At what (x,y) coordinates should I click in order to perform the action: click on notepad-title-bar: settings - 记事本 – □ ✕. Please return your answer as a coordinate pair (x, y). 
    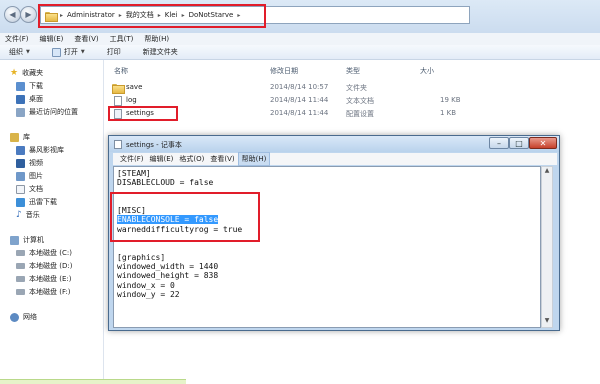
    Looking at the image, I should click on (334, 144).